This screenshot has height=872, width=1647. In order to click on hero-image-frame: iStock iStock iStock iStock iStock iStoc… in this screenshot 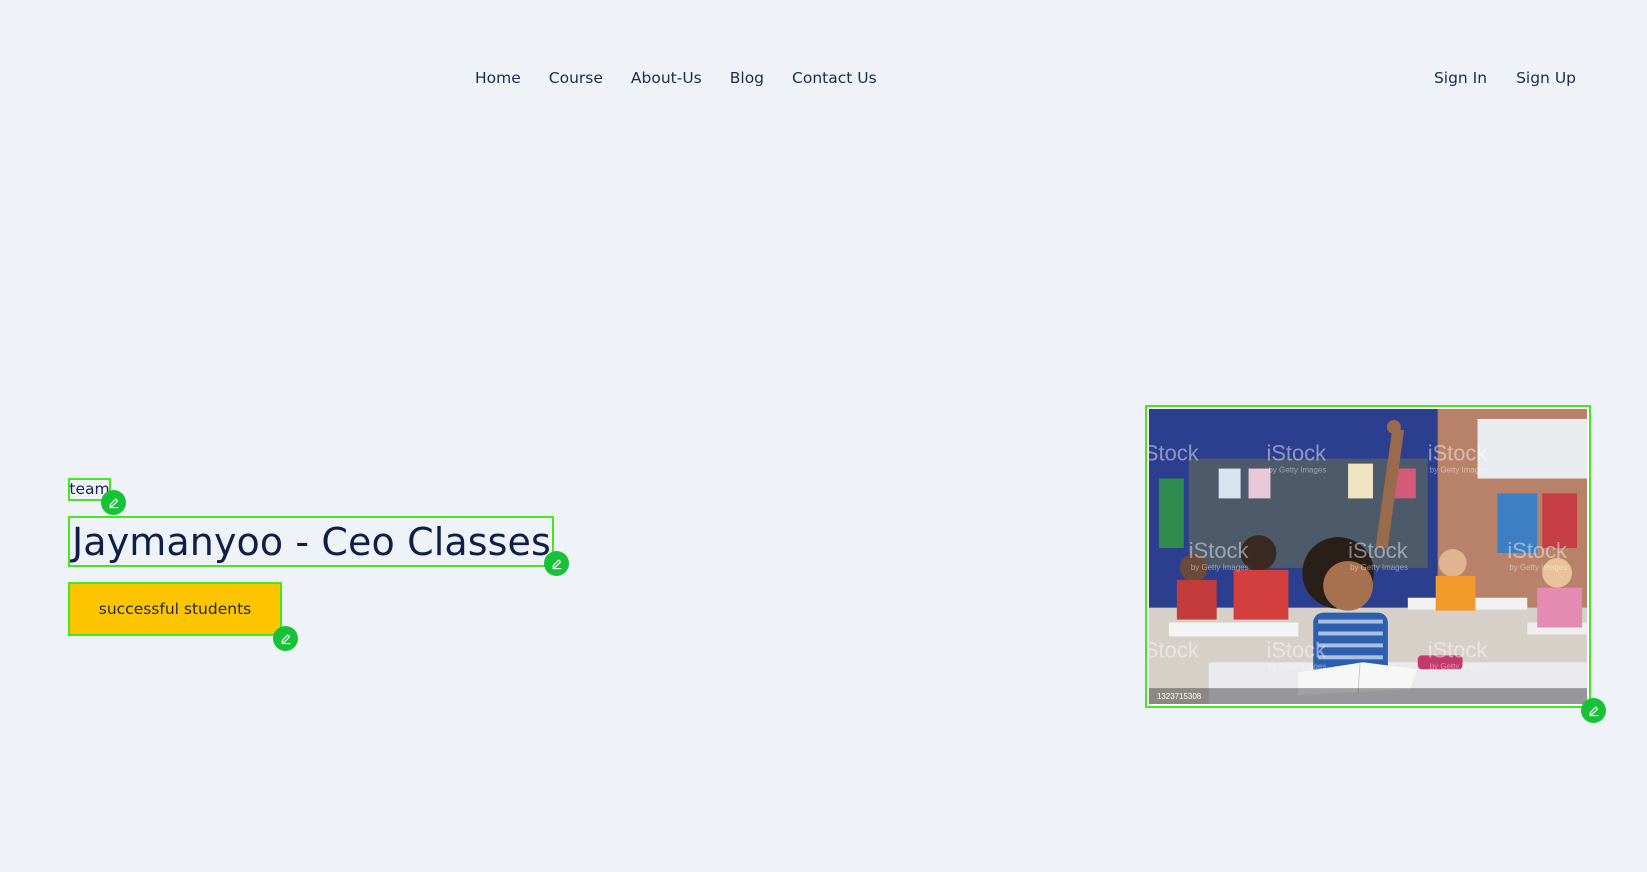, I will do `click(1368, 556)`.